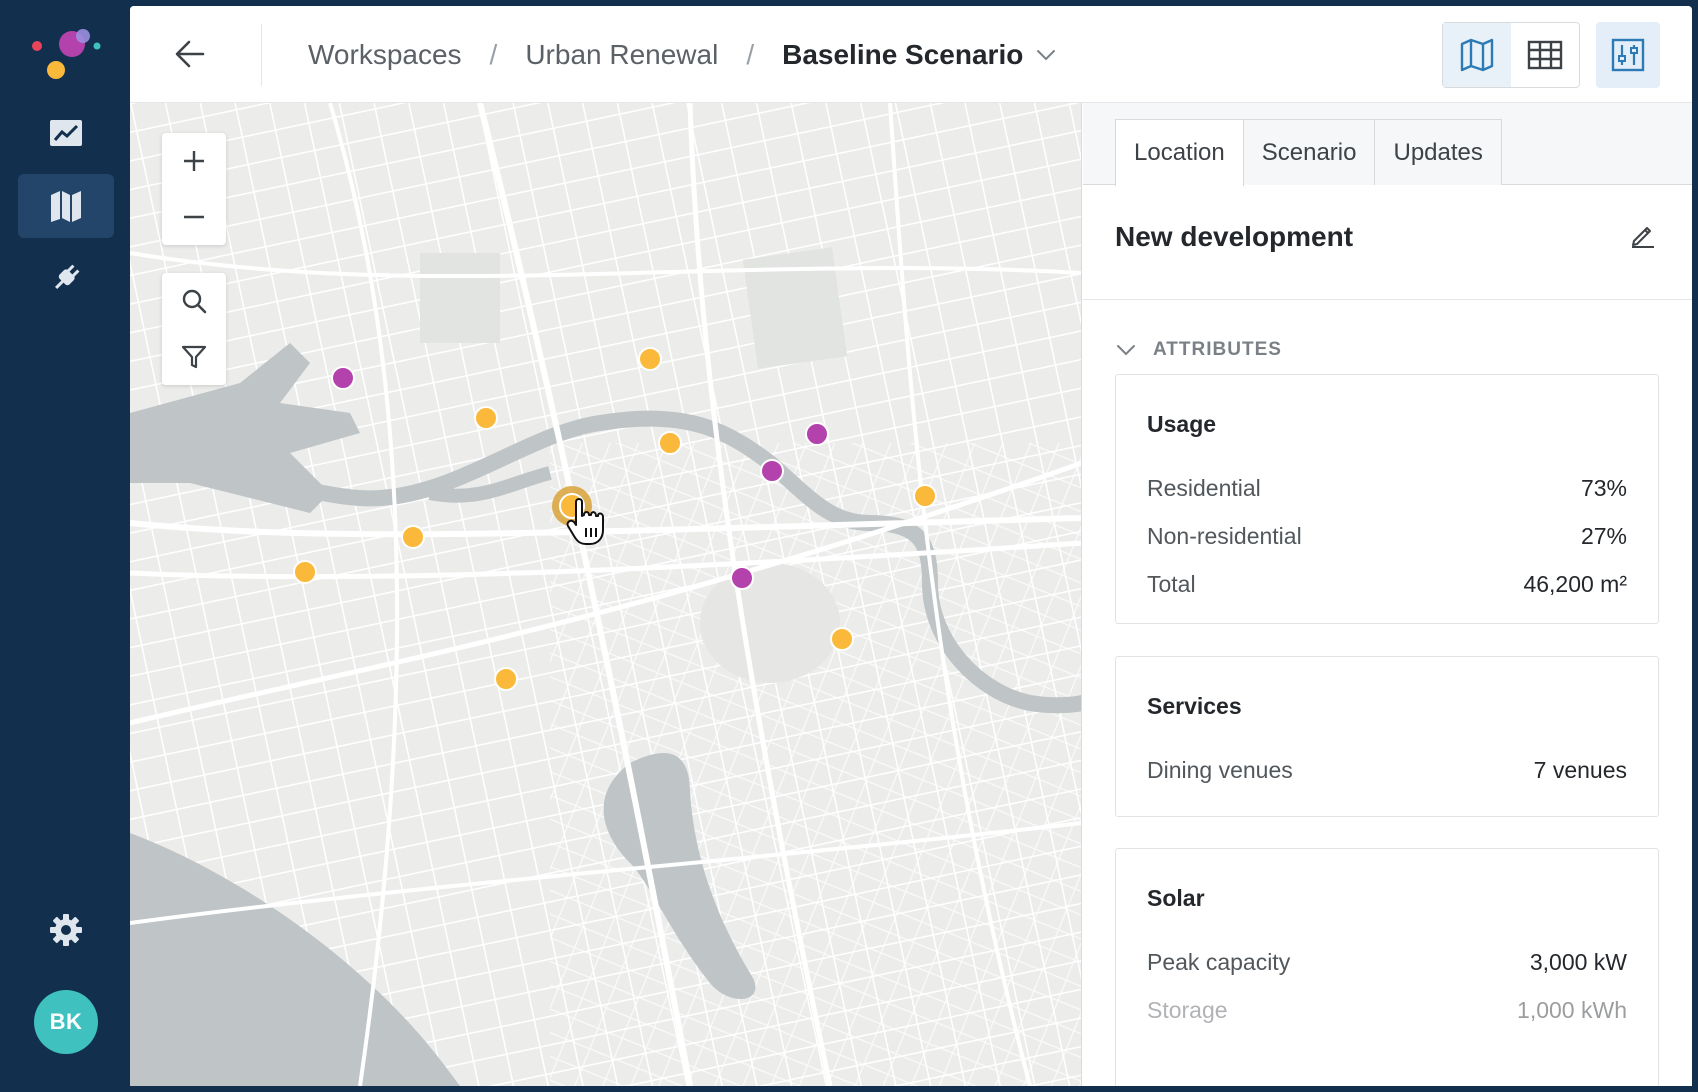  Describe the element at coordinates (621, 55) in the screenshot. I see `breadcrumb-urban-renewal: Urban Renewal` at that location.